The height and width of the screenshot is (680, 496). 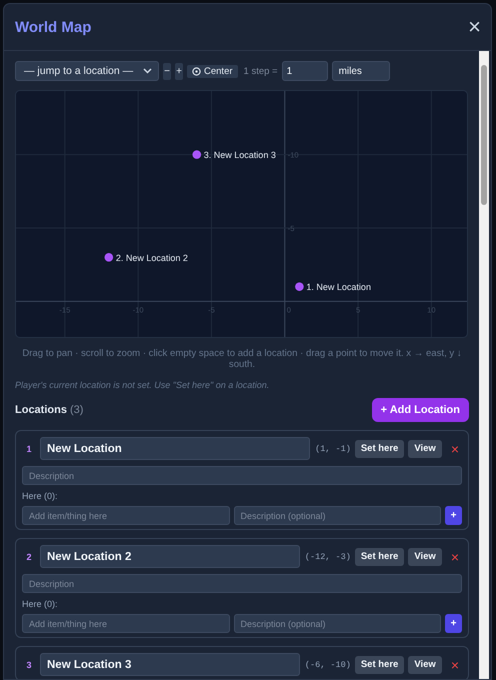 What do you see at coordinates (142, 385) in the screenshot?
I see `status-note: Player's current location is not set. Use "Set here" on a location.` at bounding box center [142, 385].